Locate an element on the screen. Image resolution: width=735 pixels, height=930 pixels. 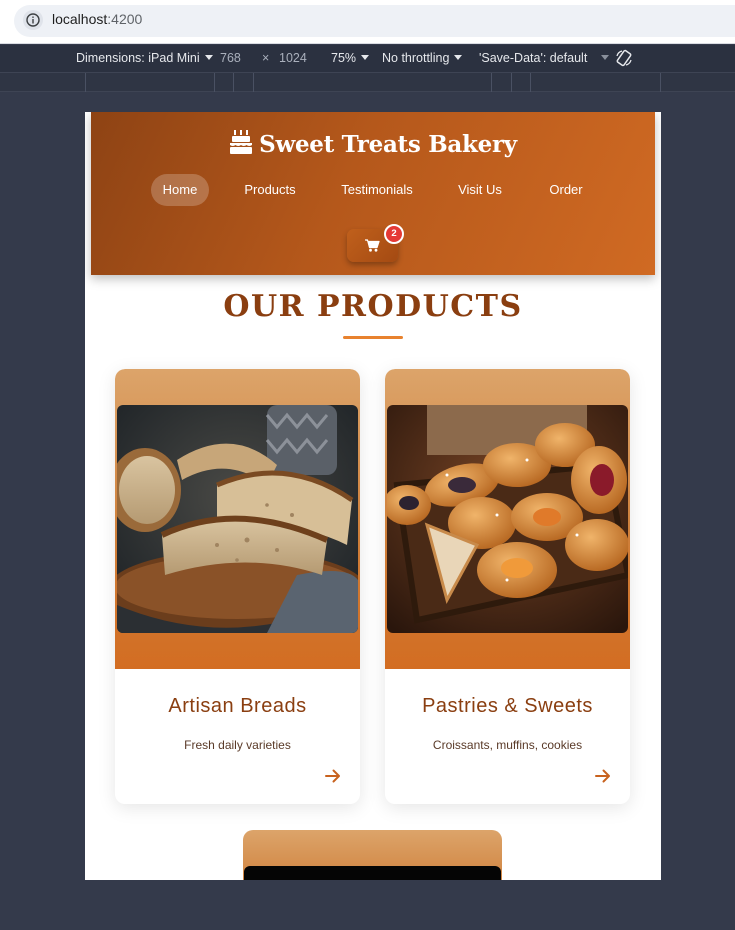
site-logo: Sweet Treats Bakery is located at coordinates (373, 143).